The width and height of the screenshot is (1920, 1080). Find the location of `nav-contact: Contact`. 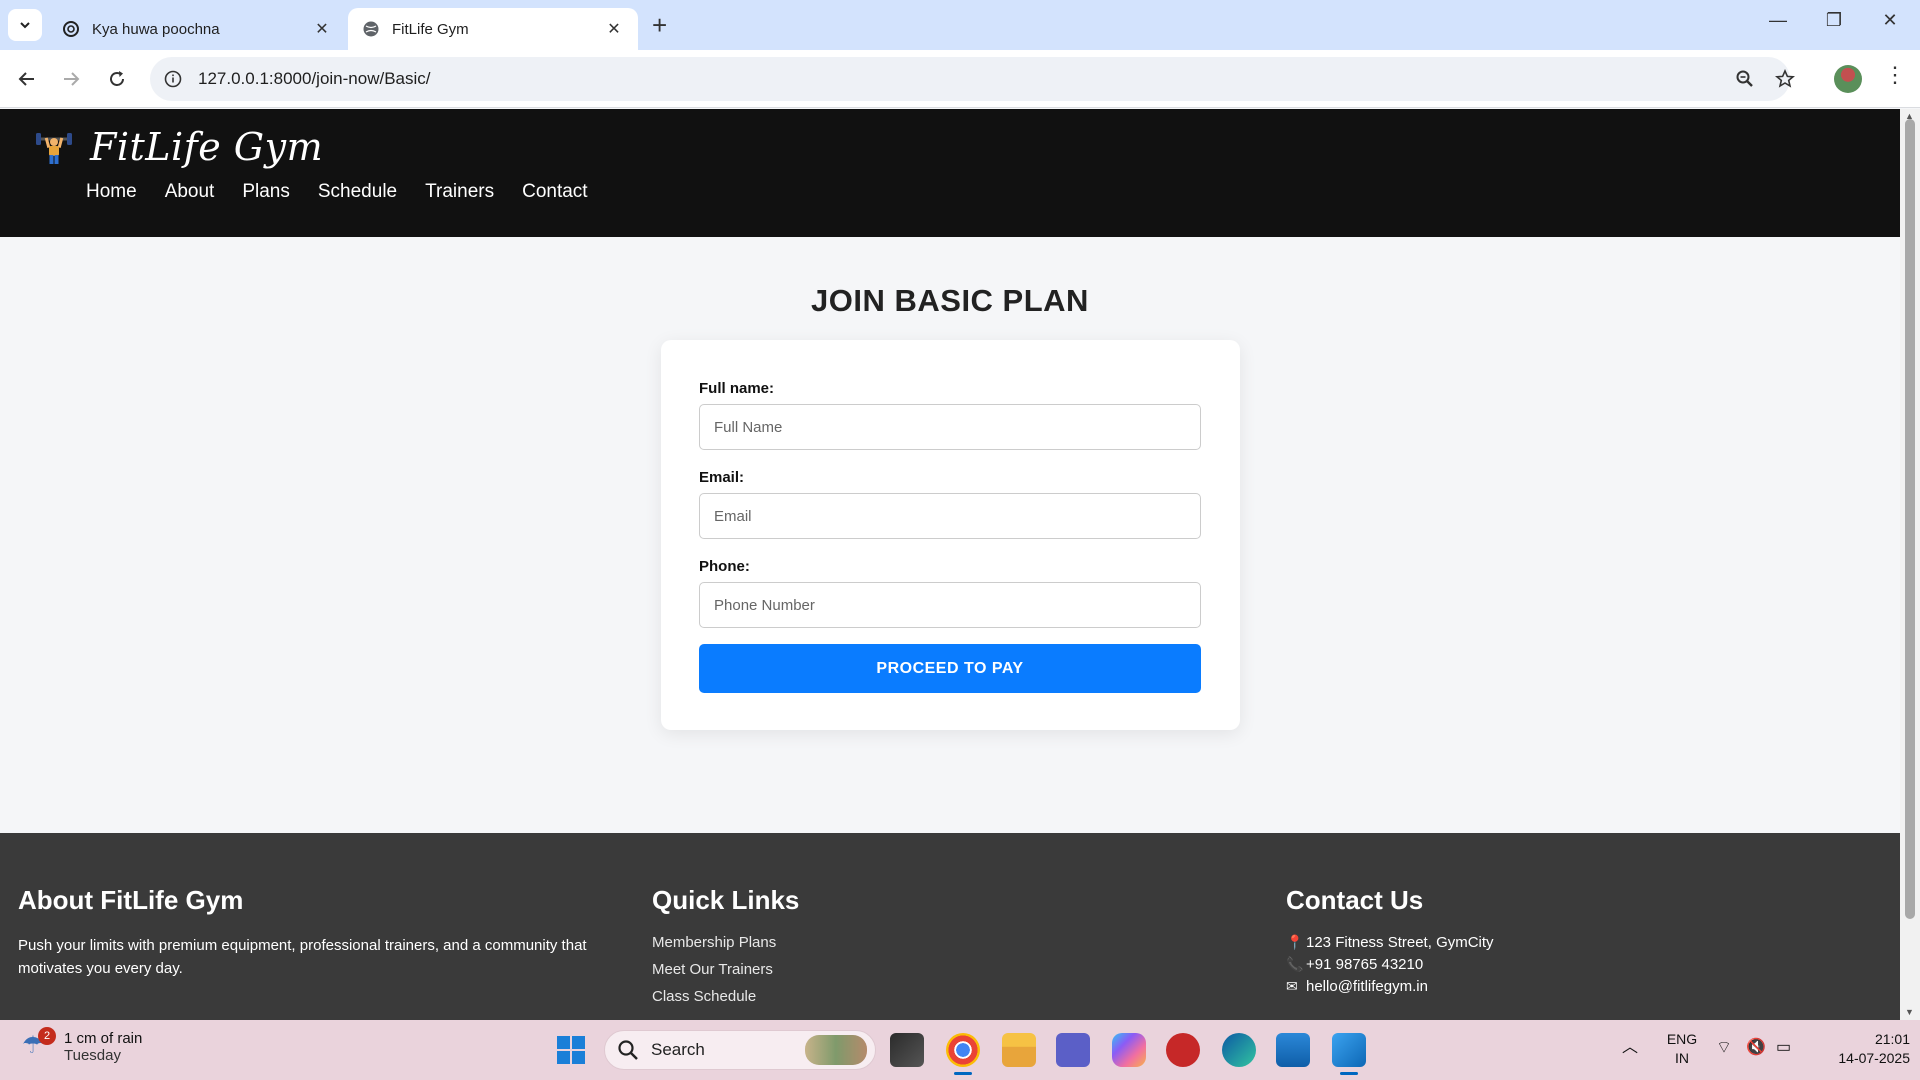

nav-contact: Contact is located at coordinates (554, 192).